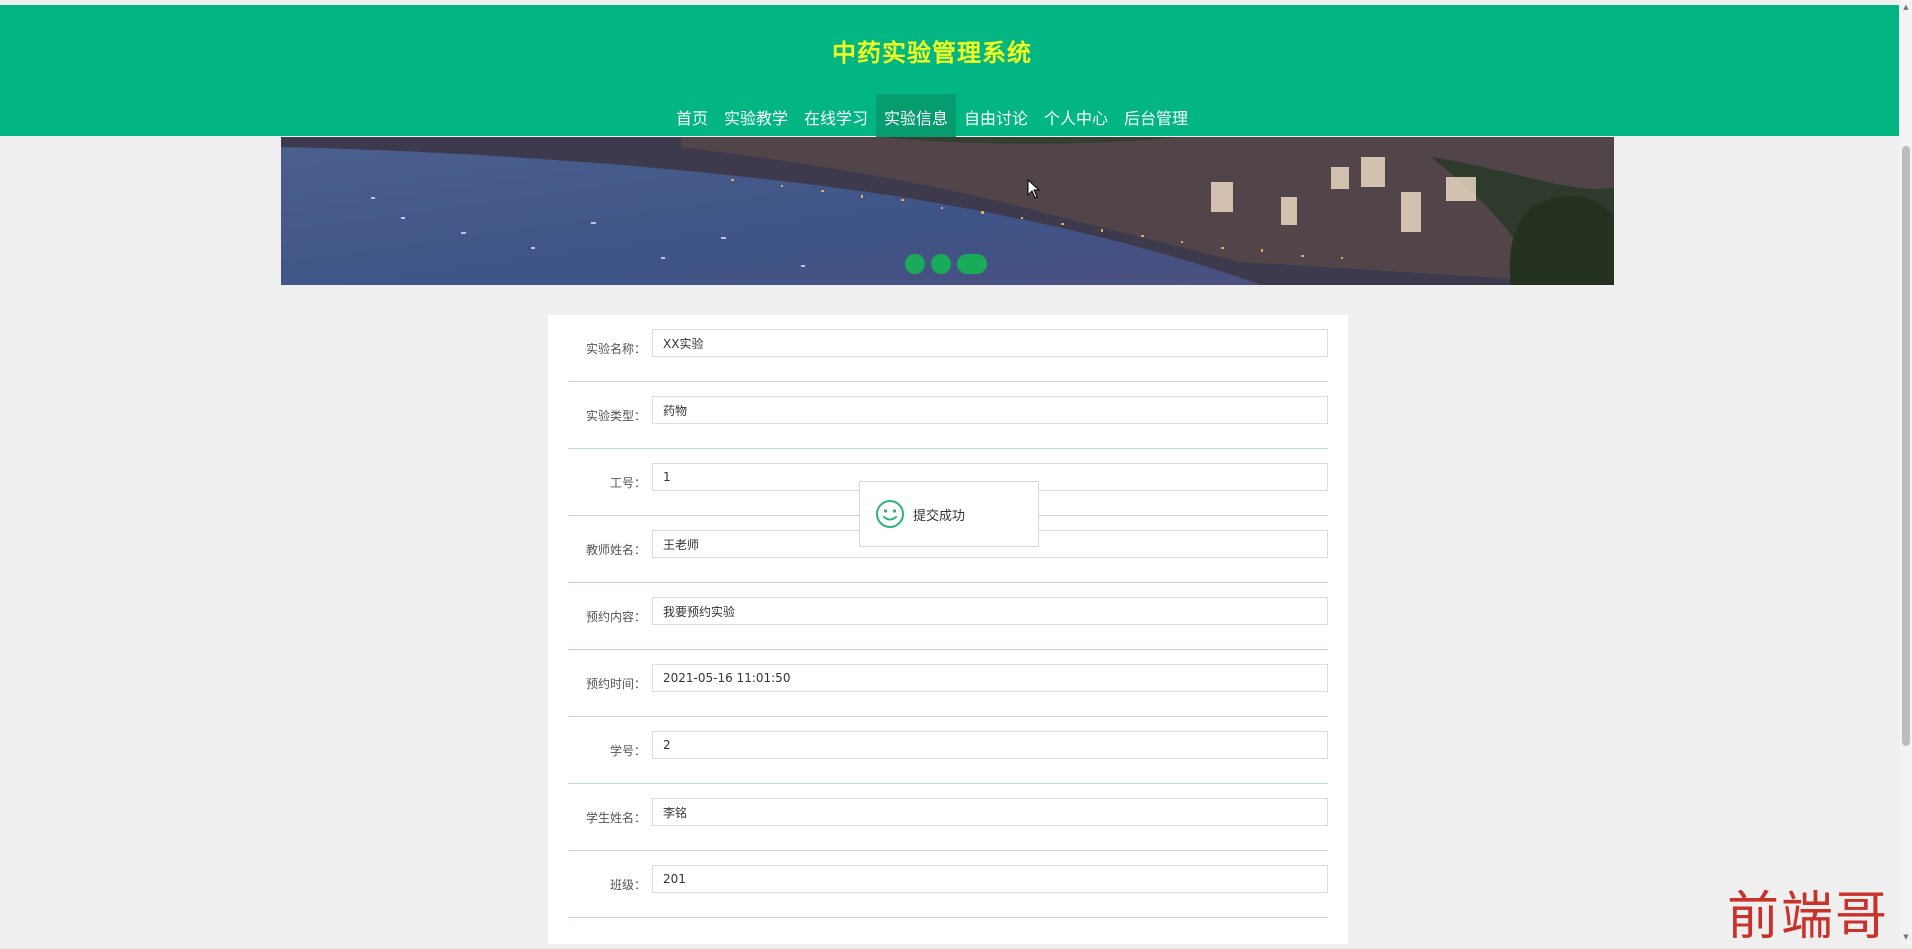  What do you see at coordinates (615, 683) in the screenshot?
I see `field-label: 预约时间：` at bounding box center [615, 683].